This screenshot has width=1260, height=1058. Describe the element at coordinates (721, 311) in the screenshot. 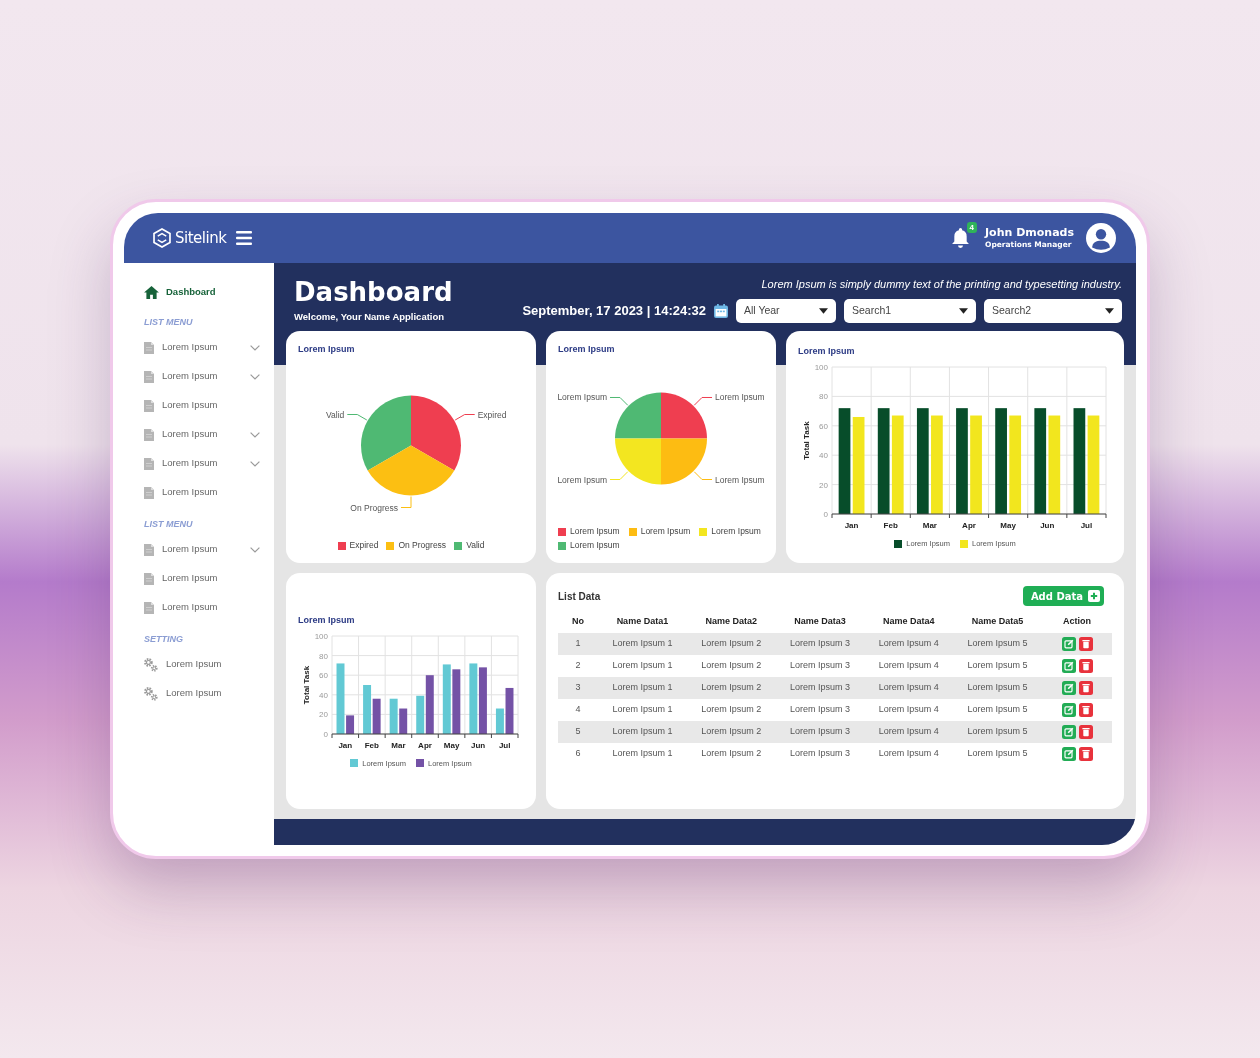

I see `calendar-icon` at that location.